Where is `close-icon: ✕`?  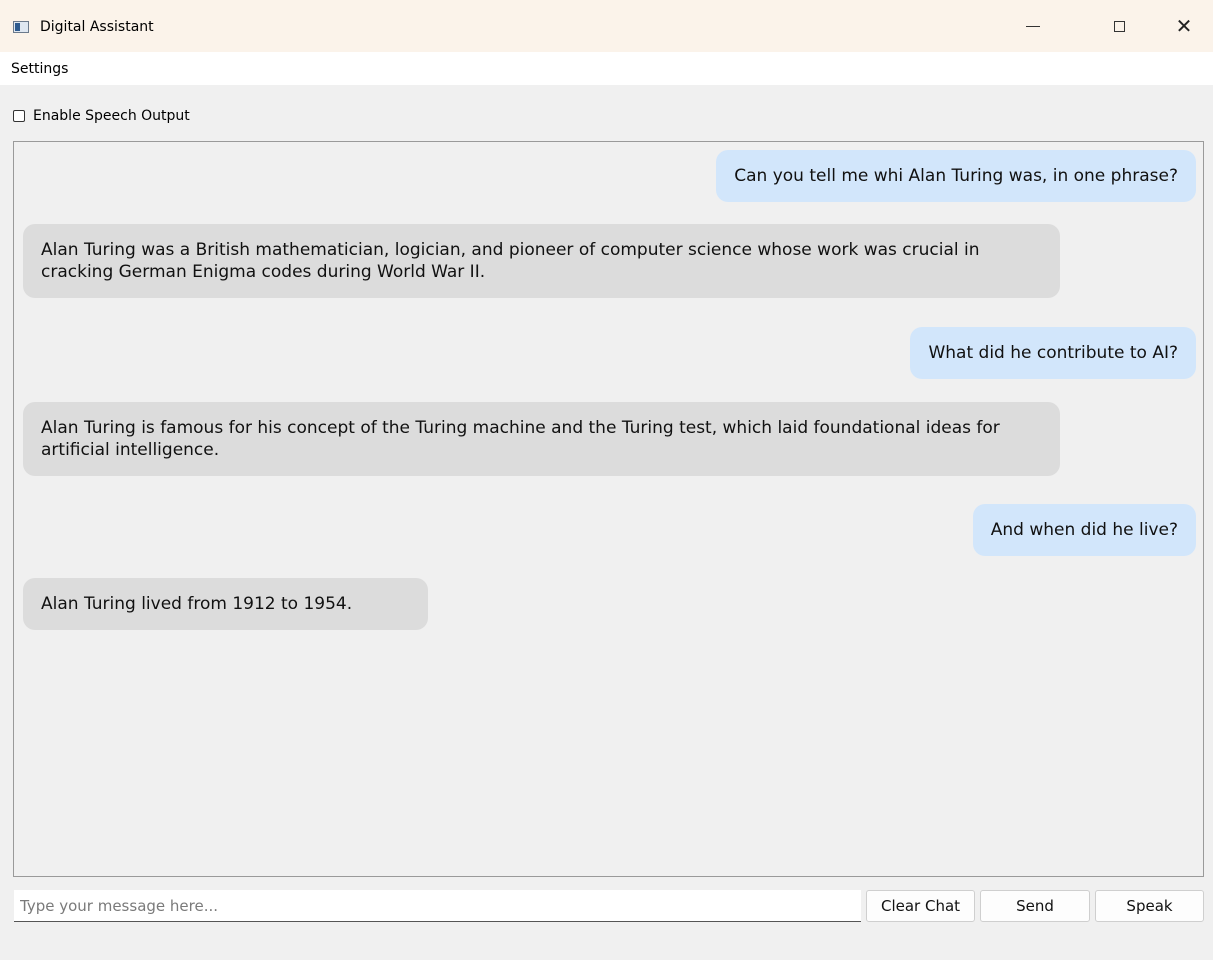
close-icon: ✕ is located at coordinates (1184, 26).